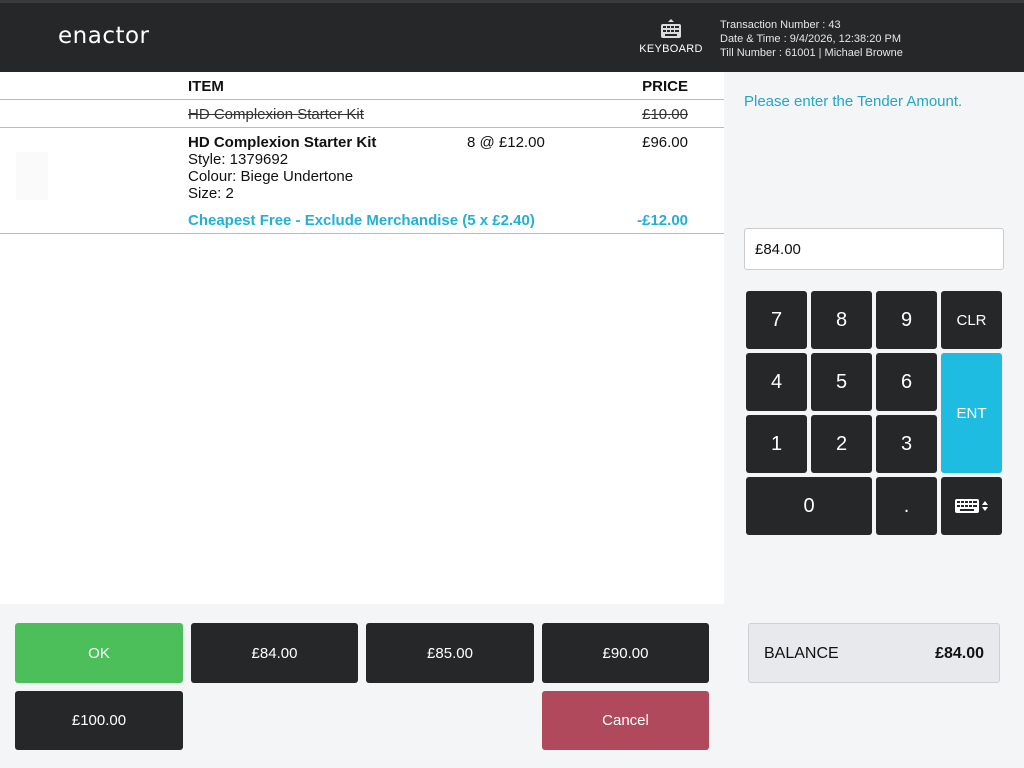 The height and width of the screenshot is (768, 1024). What do you see at coordinates (450, 653) in the screenshot?
I see `quick-tender-85-button: £85.00` at bounding box center [450, 653].